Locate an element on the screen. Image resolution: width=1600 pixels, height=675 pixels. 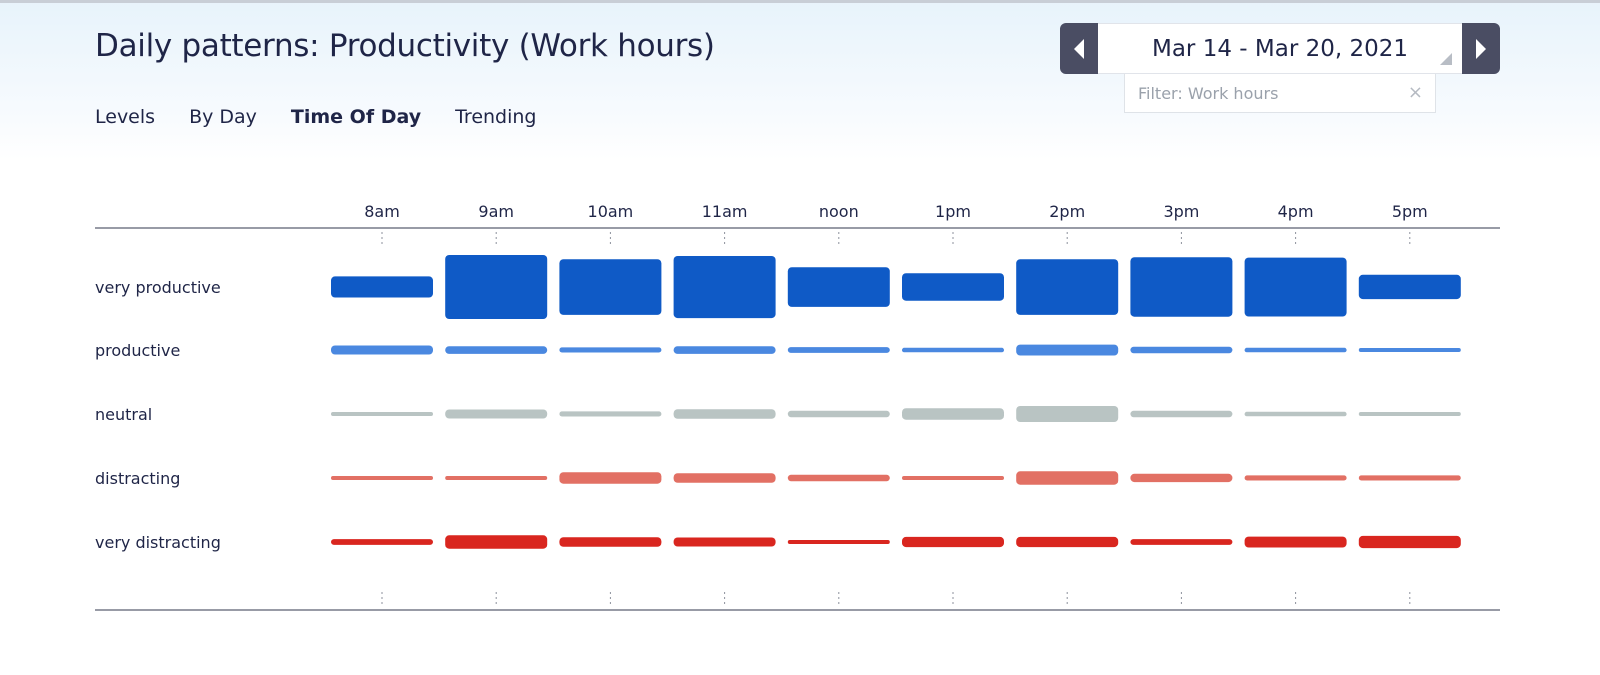
tab-levels: Levels is located at coordinates (125, 117).